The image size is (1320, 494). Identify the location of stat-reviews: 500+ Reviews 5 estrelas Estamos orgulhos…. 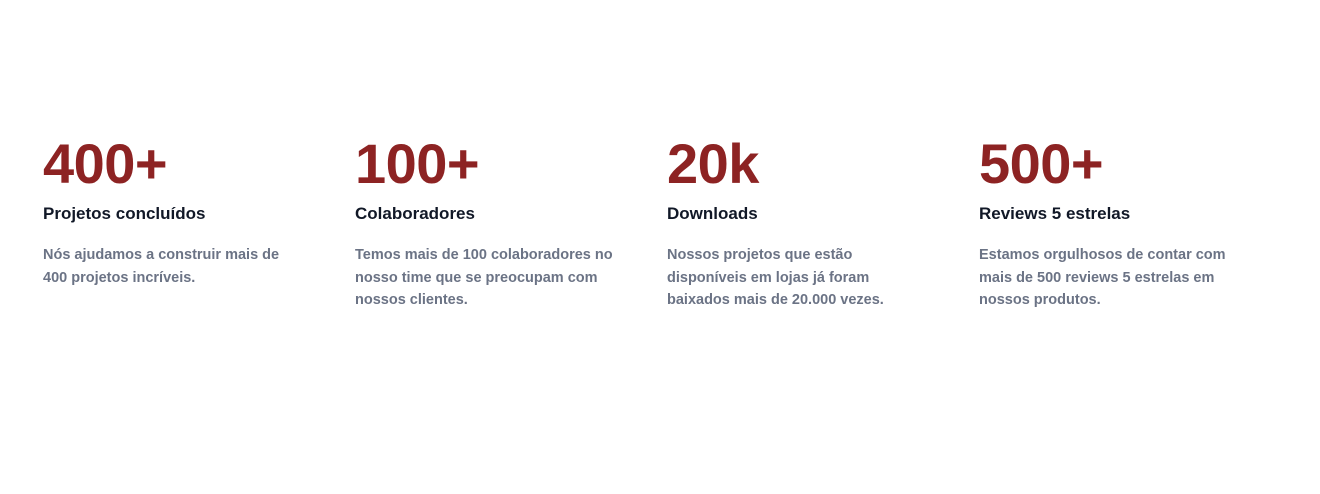
(1135, 223).